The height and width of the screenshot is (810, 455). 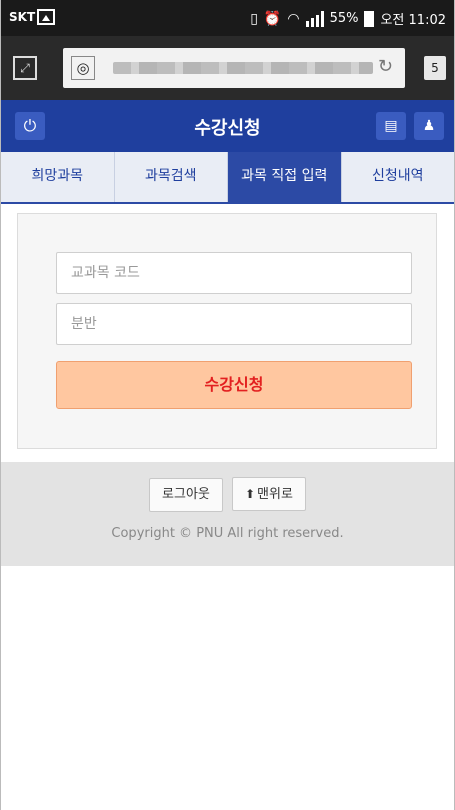 I want to click on calendar-icon: ▤, so click(x=391, y=126).